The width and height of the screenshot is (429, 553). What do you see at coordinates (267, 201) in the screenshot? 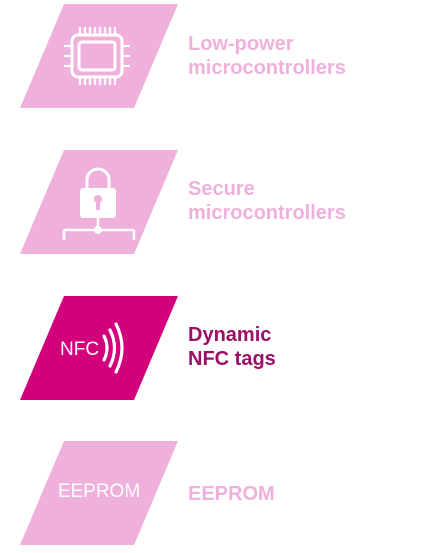
I see `product-label: Secure microcontrollers` at bounding box center [267, 201].